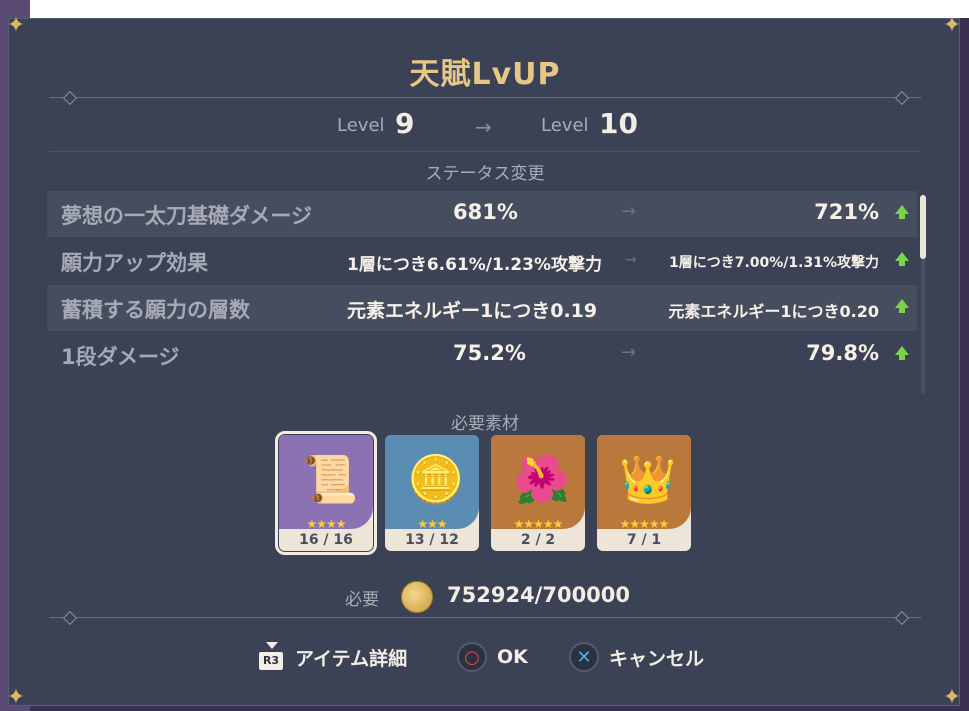 The width and height of the screenshot is (969, 711). Describe the element at coordinates (405, 123) in the screenshot. I see `from-level-value: 9` at that location.